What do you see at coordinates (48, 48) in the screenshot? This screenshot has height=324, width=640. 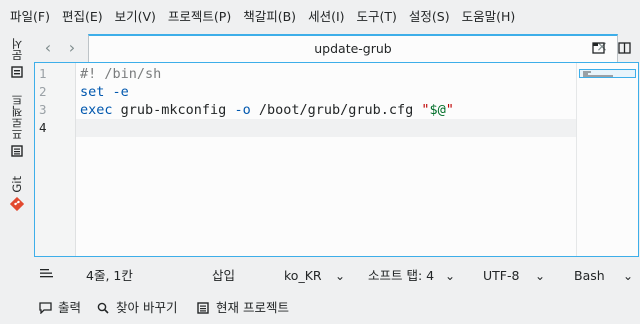 I see `back-arrow-icon: ‹` at bounding box center [48, 48].